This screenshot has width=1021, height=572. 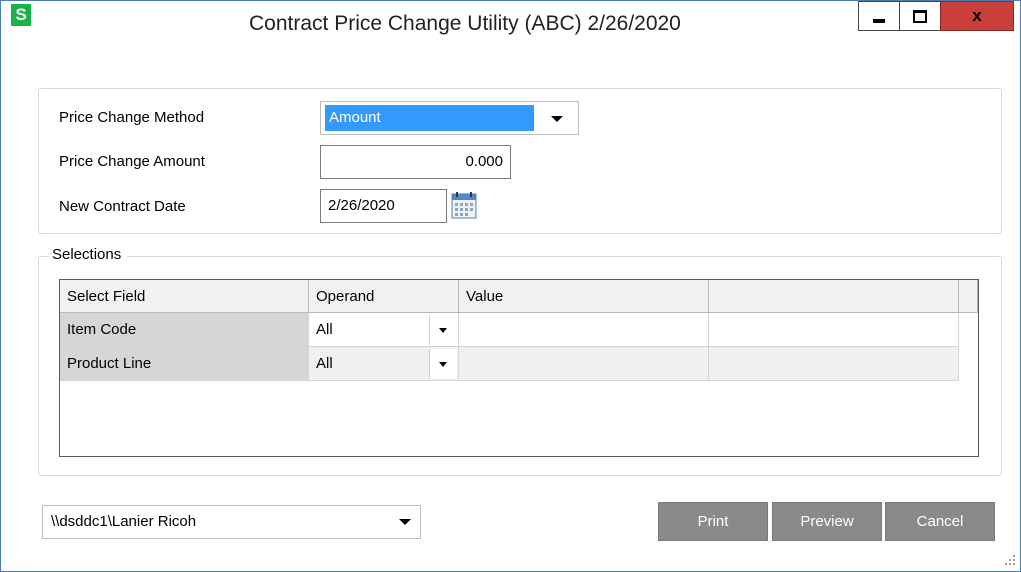 What do you see at coordinates (879, 16) in the screenshot?
I see `minimize-button` at bounding box center [879, 16].